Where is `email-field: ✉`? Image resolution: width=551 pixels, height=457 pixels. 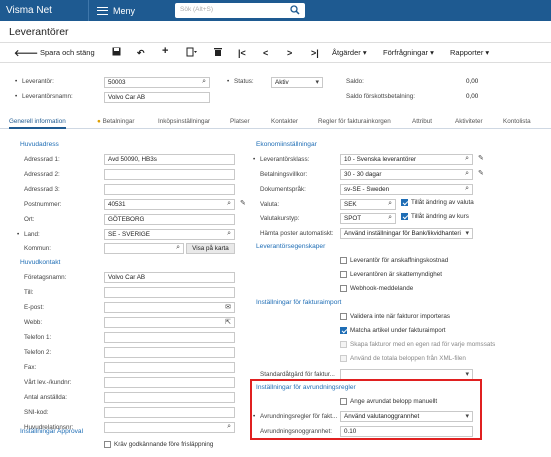 email-field: ✉ is located at coordinates (169, 307).